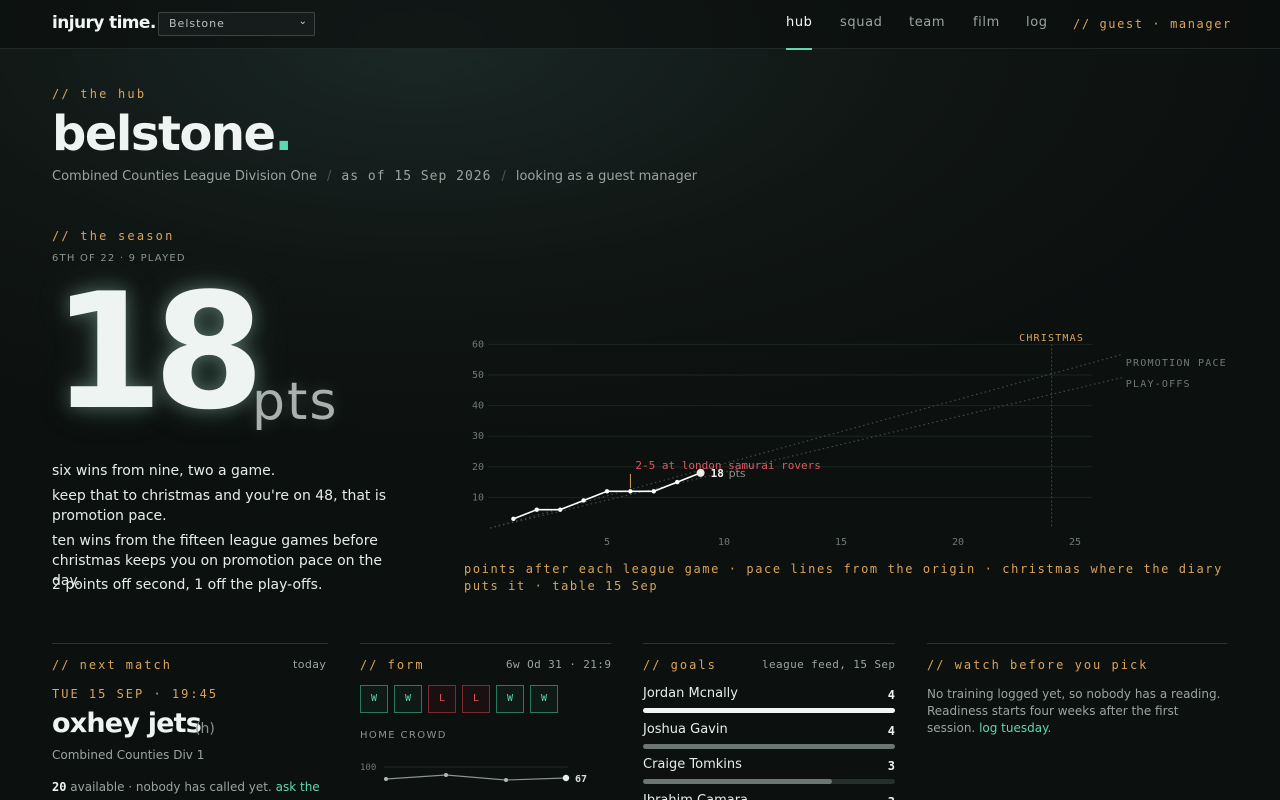 This screenshot has width=1280, height=800. What do you see at coordinates (303, 21) in the screenshot?
I see `chevron-down-icon: ⌄` at bounding box center [303, 21].